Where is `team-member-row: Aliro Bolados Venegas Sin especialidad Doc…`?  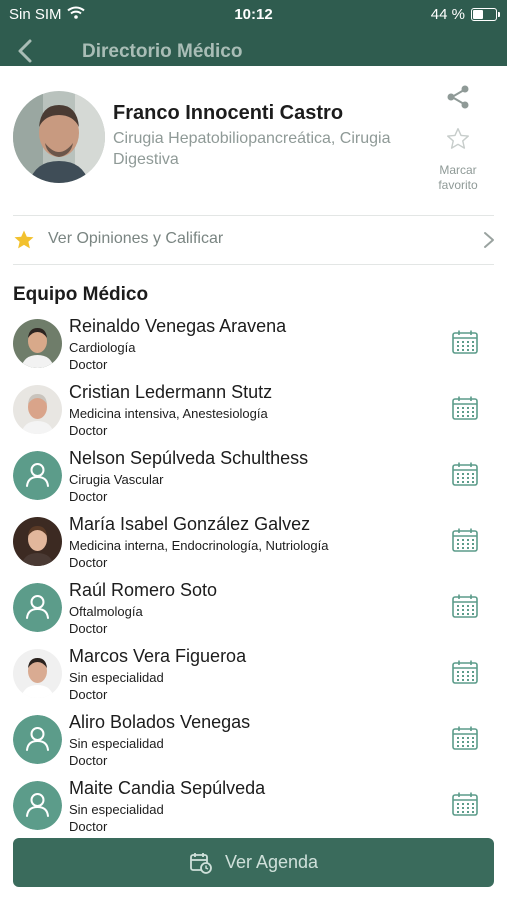
team-member-row: Aliro Bolados Venegas Sin especialidad Doc… is located at coordinates (253, 743).